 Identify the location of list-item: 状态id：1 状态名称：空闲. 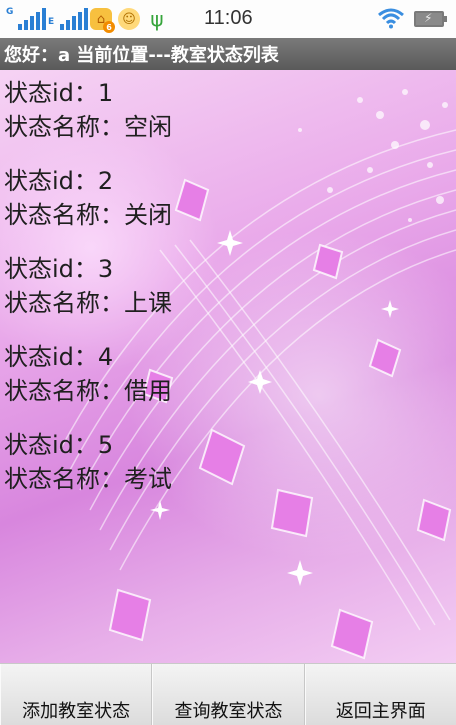
(224, 110).